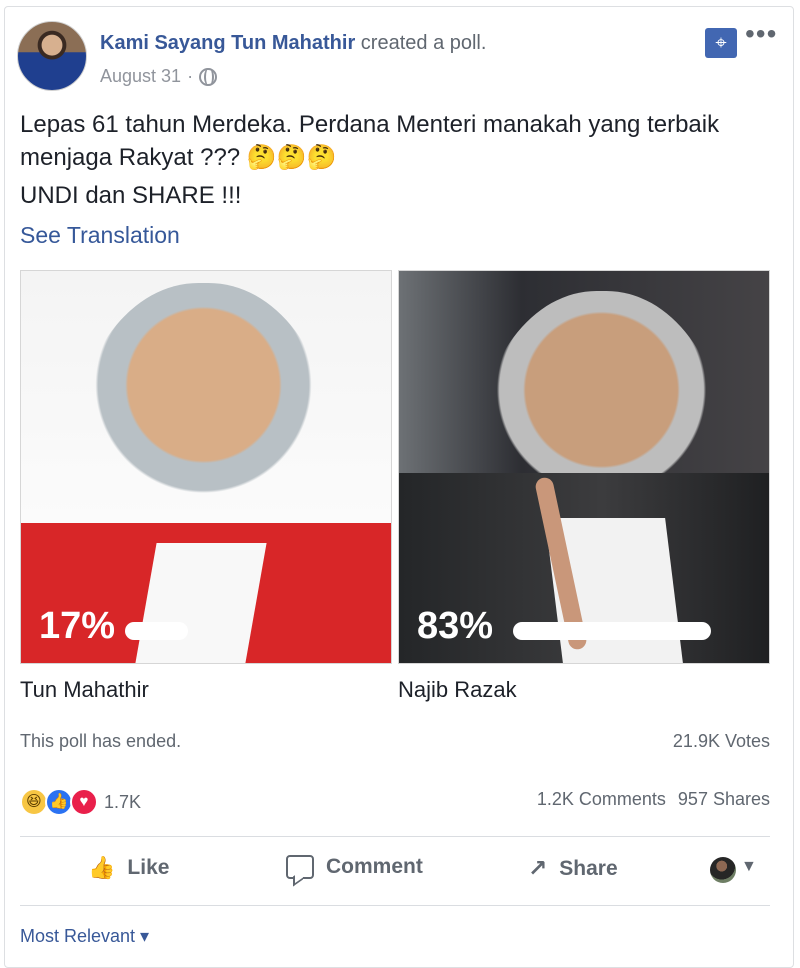 The image size is (800, 968). I want to click on comment-count: 1.2K Comments, so click(601, 799).